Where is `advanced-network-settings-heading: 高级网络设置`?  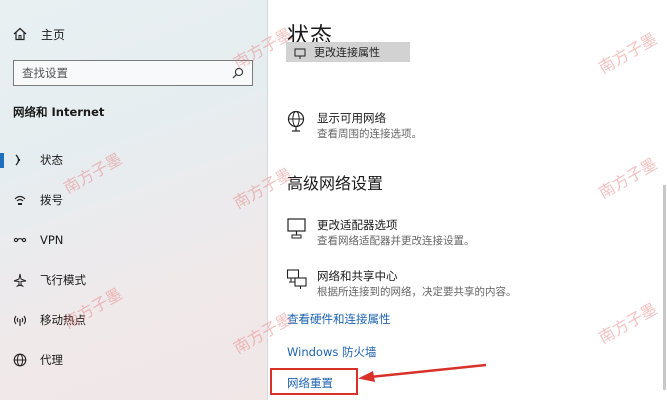 advanced-network-settings-heading: 高级网络设置 is located at coordinates (335, 183).